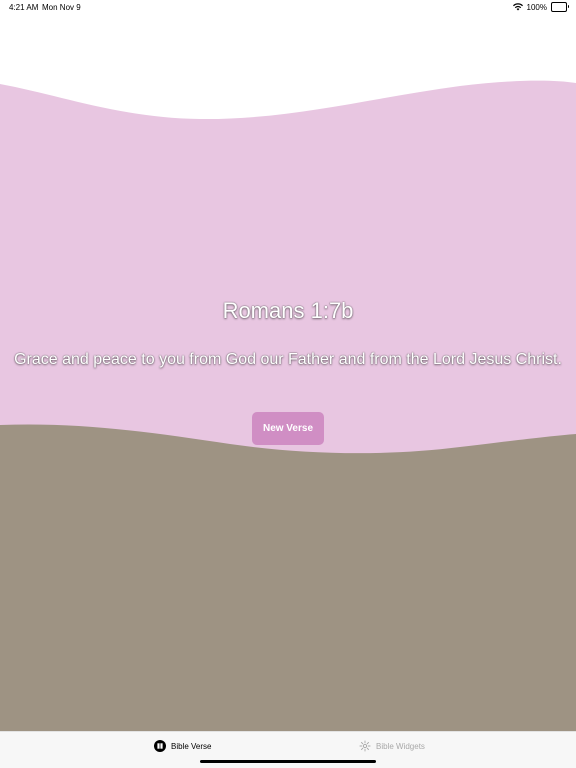 This screenshot has width=576, height=768. I want to click on tab-bible-verse: Bible Verse, so click(182, 746).